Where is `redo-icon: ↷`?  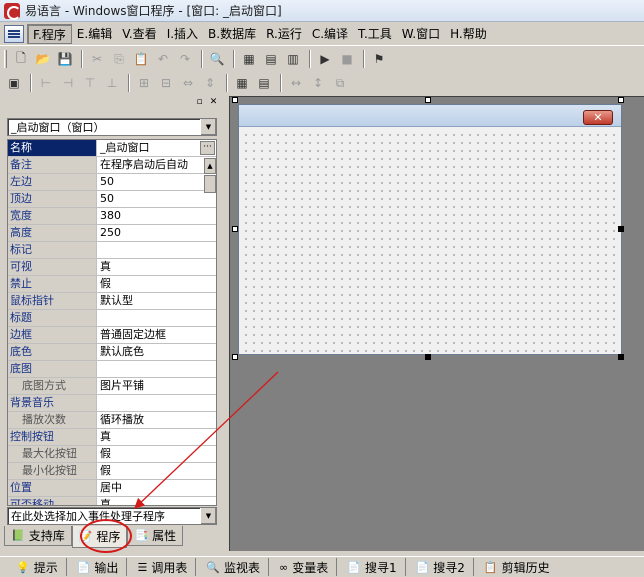
redo-icon: ↷ is located at coordinates (185, 59).